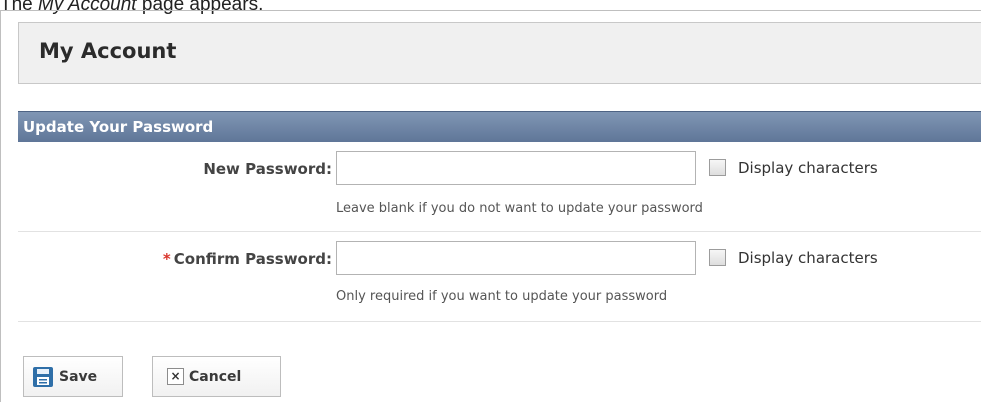 The width and height of the screenshot is (981, 402). I want to click on confirm-password-display-label: Display characters, so click(808, 258).